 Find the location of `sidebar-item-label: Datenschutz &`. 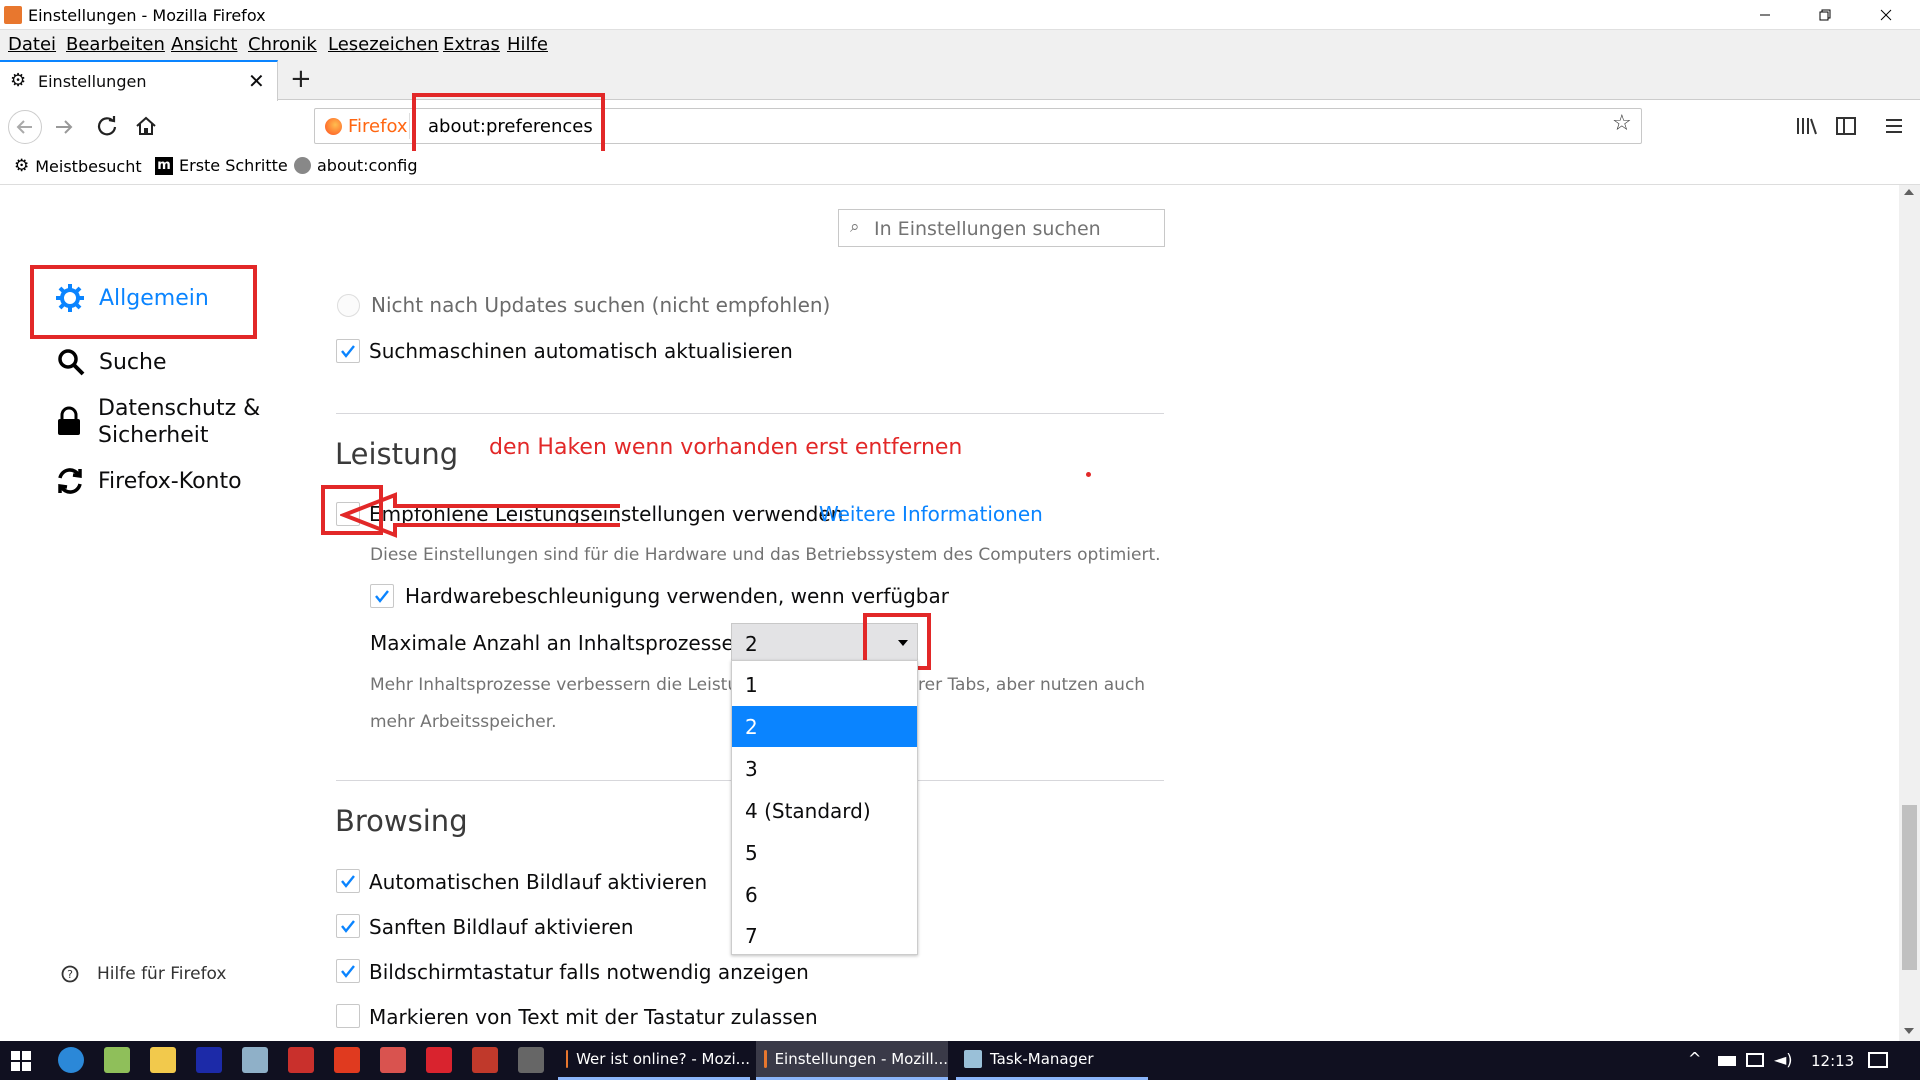

sidebar-item-label: Datenschutz & is located at coordinates (179, 408).